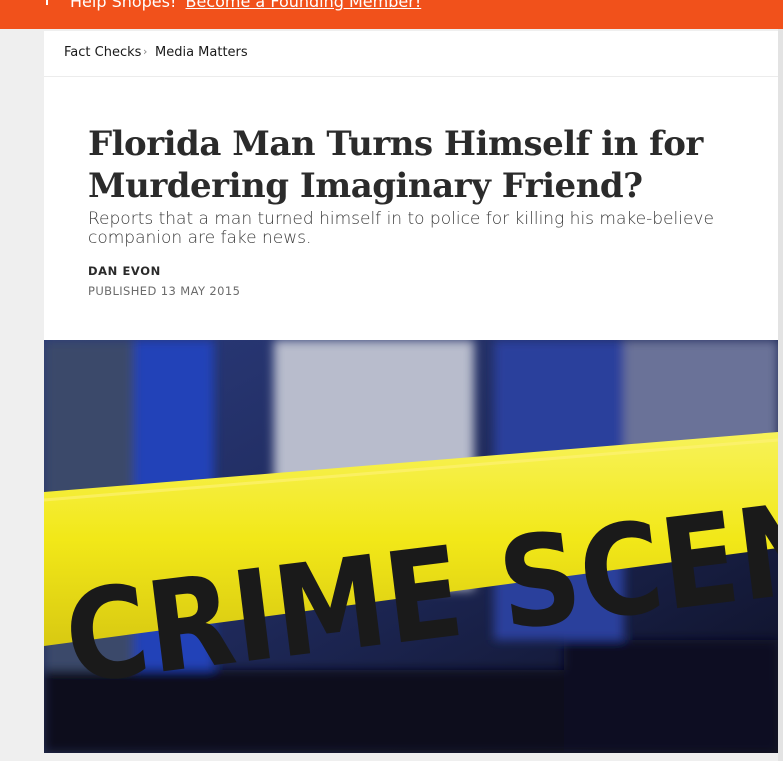  Describe the element at coordinates (411, 54) in the screenshot. I see `breadcrumb: Fact Checks › Media Matters` at that location.